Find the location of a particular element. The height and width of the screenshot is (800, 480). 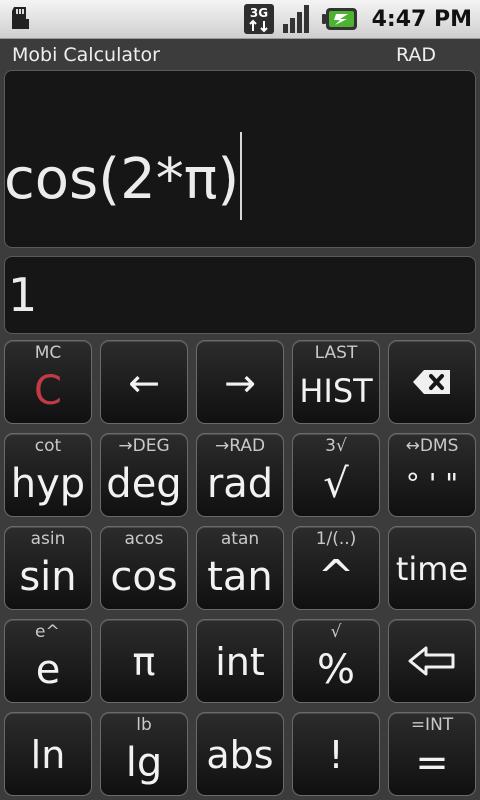

deg-button: →DEG deg is located at coordinates (144, 475).